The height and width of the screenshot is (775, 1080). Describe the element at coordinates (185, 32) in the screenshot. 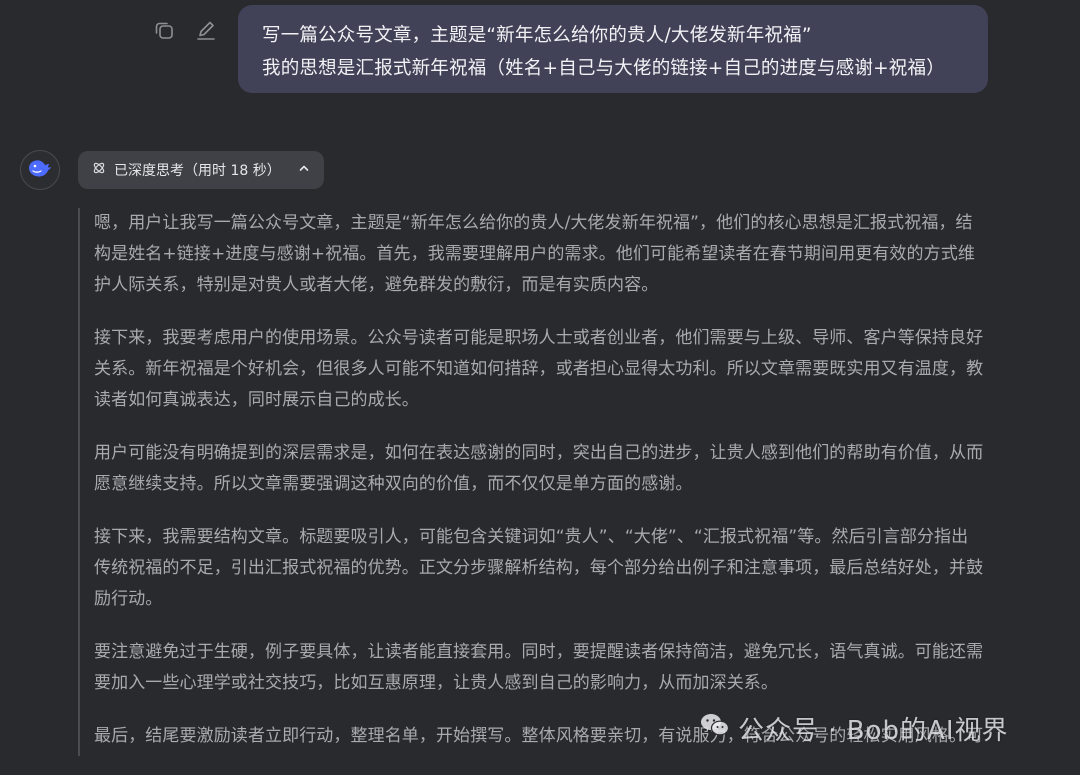

I see `message-actions` at that location.